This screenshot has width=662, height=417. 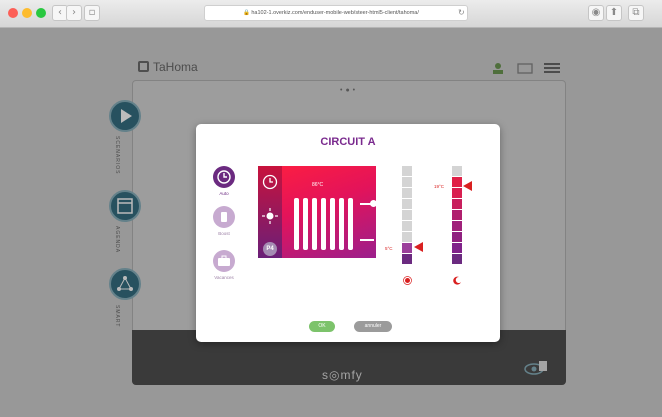 I want to click on mode-boost-button: Boost, so click(x=224, y=221).